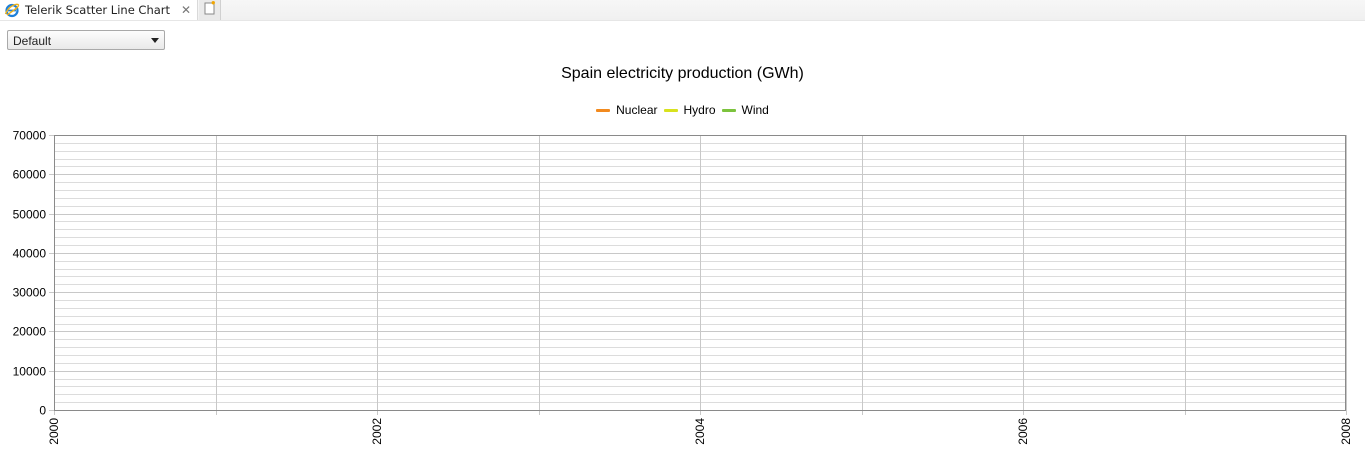 The image size is (1365, 474). Describe the element at coordinates (1346, 431) in the screenshot. I see `x-tick-label: 2008` at that location.